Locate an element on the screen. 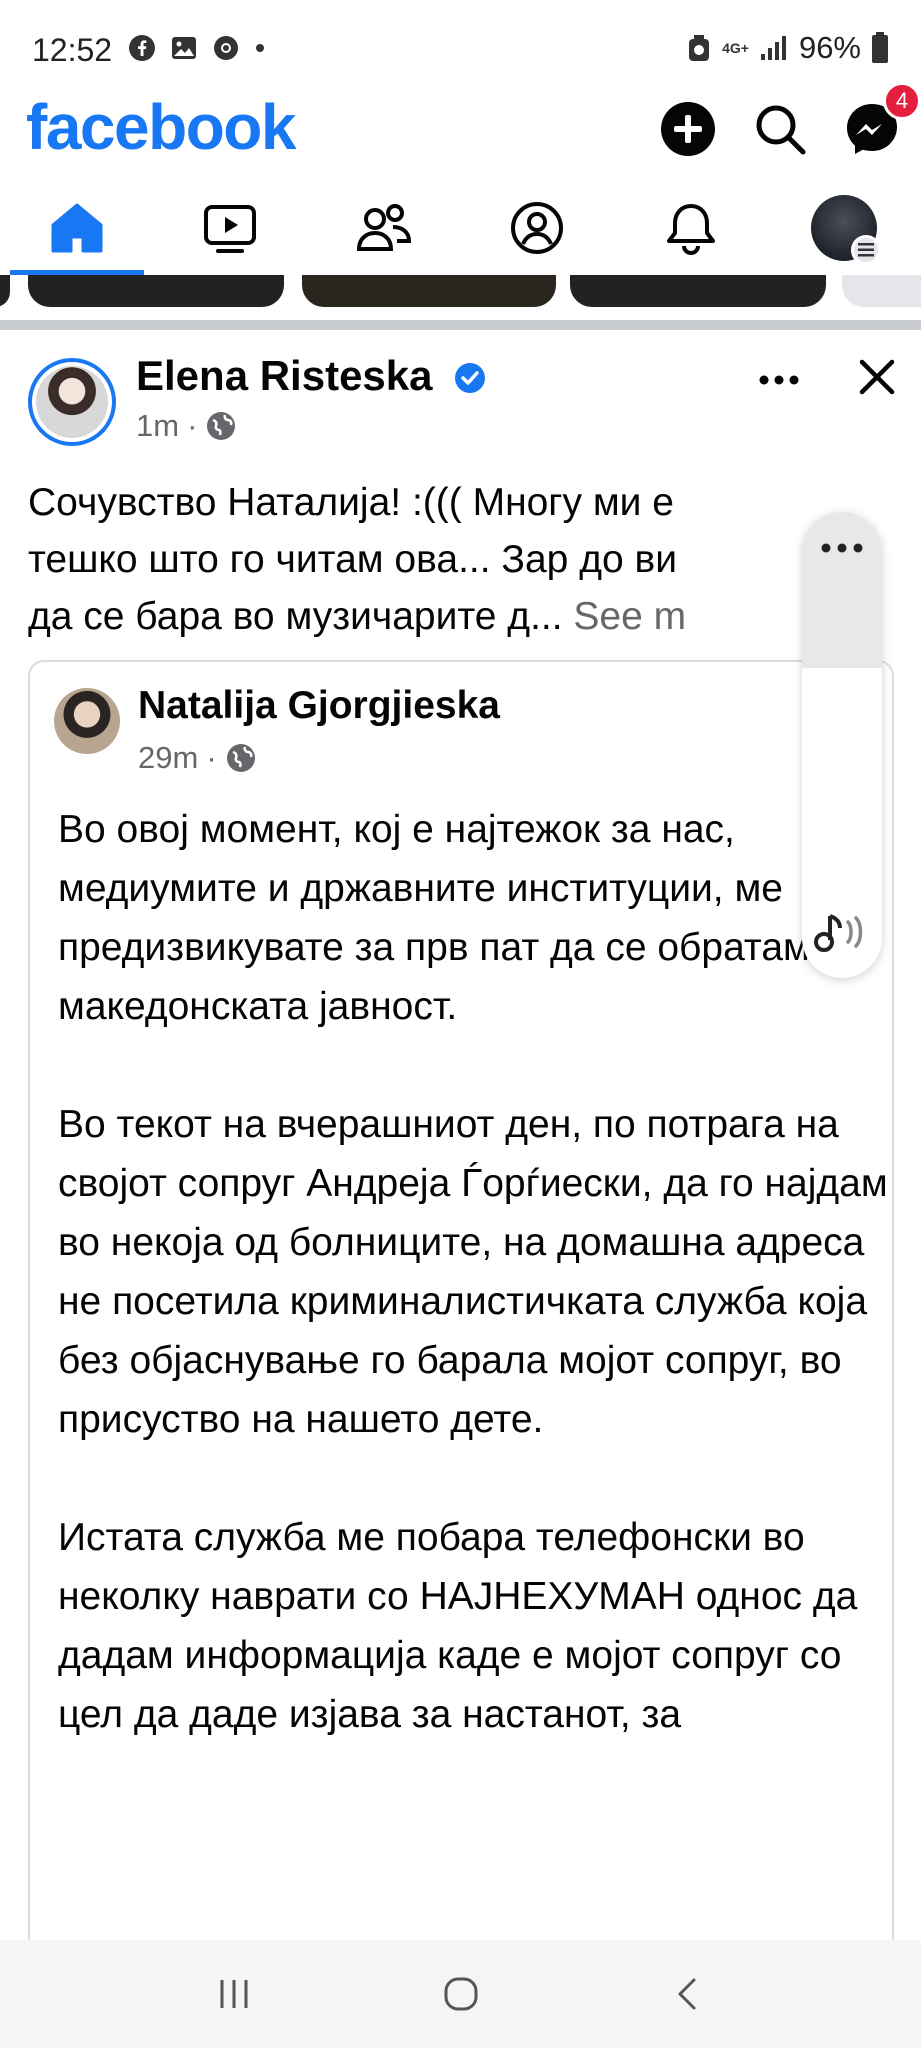 Image resolution: width=921 pixels, height=2048 pixels. dot-icon is located at coordinates (260, 48).